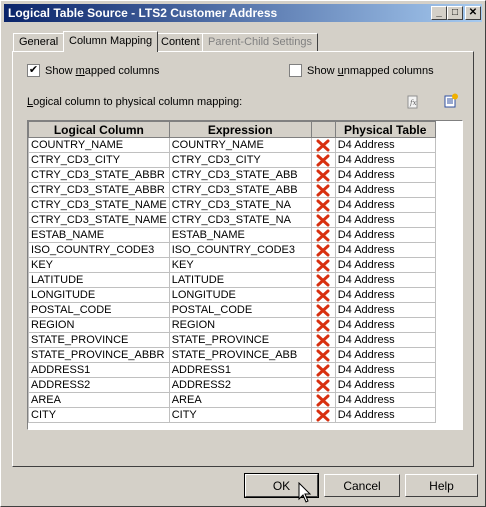  I want to click on logical-column-cell: LONGITUDE, so click(99, 295).